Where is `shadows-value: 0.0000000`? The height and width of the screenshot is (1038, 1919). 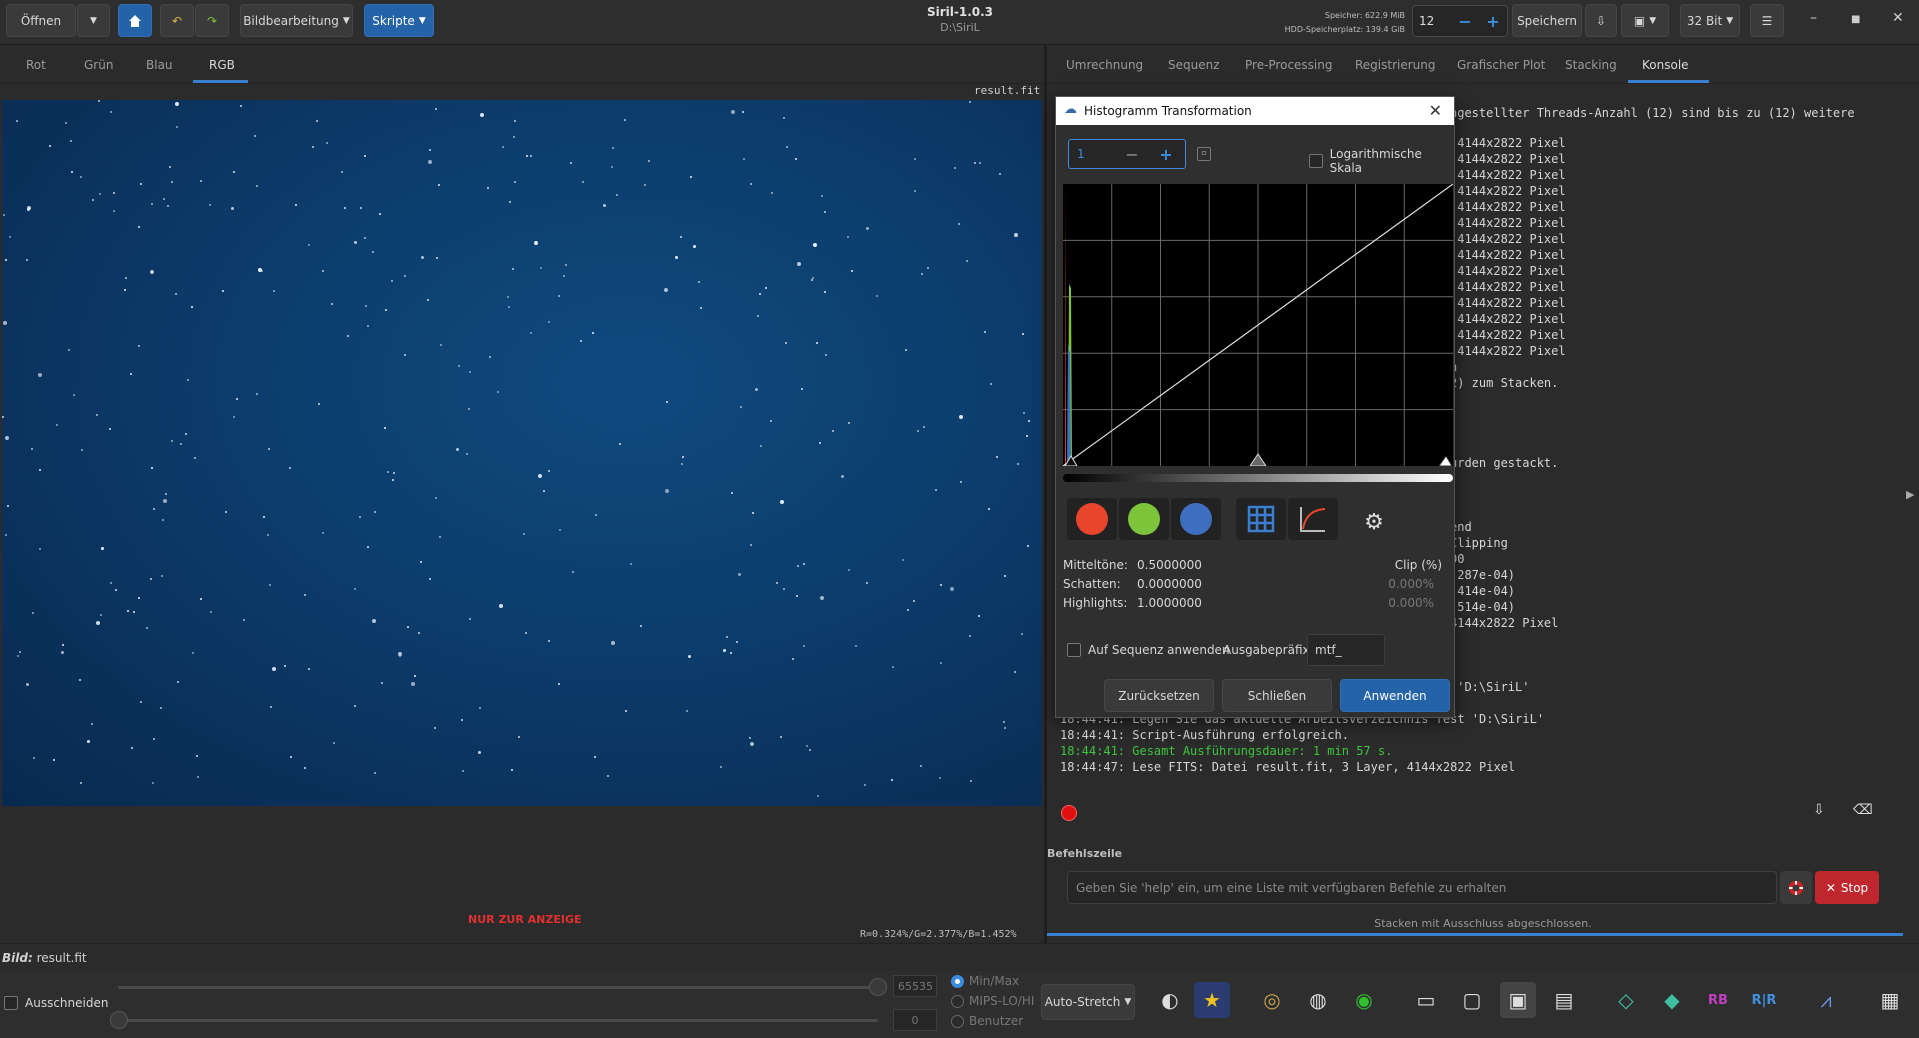
shadows-value: 0.0000000 is located at coordinates (1169, 584).